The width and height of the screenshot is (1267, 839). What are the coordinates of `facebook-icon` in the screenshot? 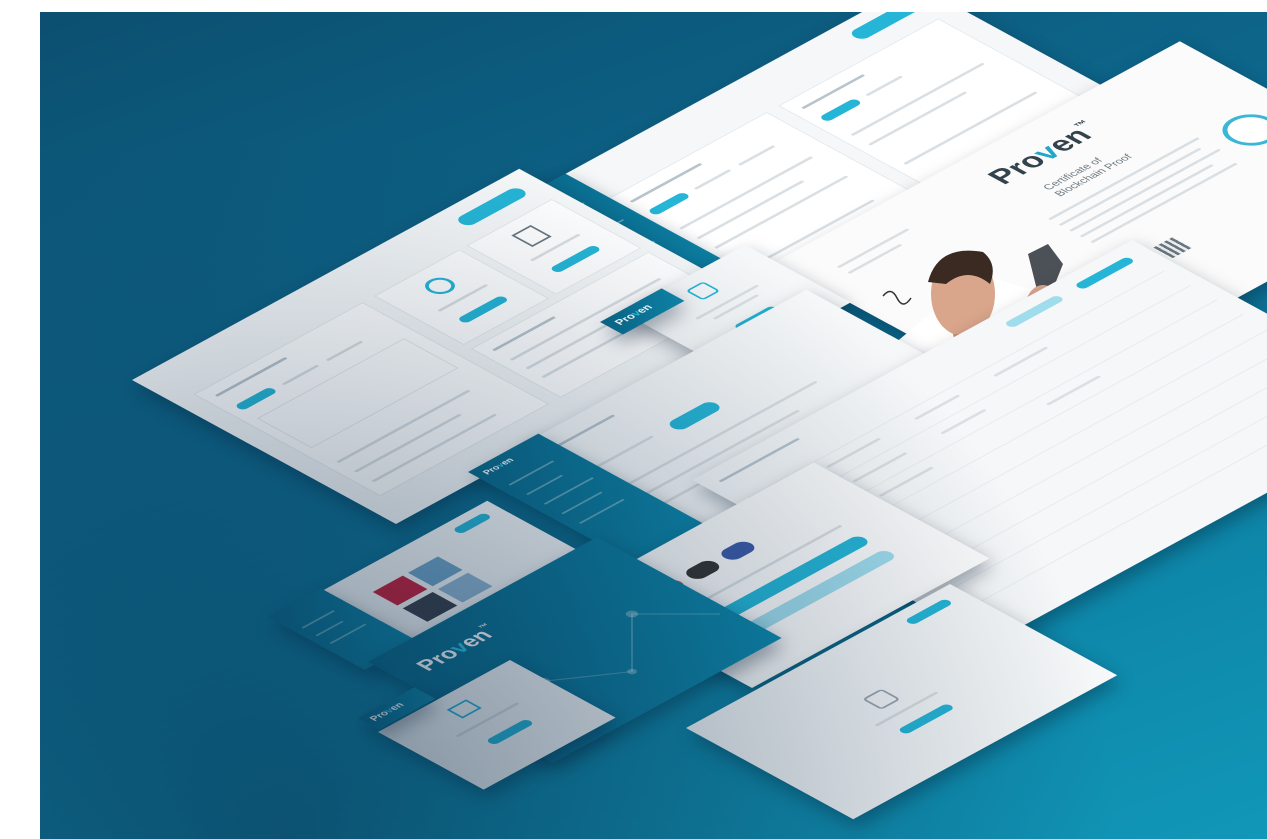 It's located at (738, 551).